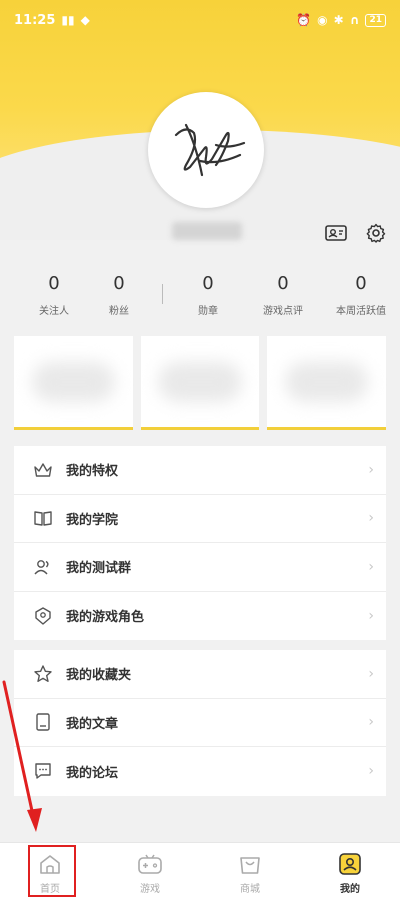 Image resolution: width=400 pixels, height=902 pixels. I want to click on menu-item-forum: 我的论坛 ›, so click(200, 771).